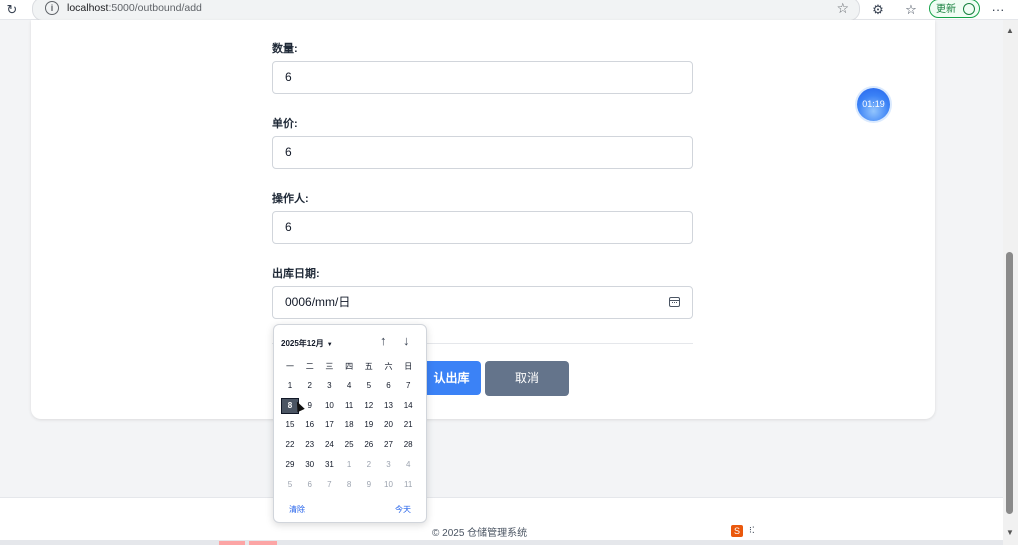 The image size is (1018, 545). What do you see at coordinates (369, 425) in the screenshot?
I see `calendar-day: 19` at bounding box center [369, 425].